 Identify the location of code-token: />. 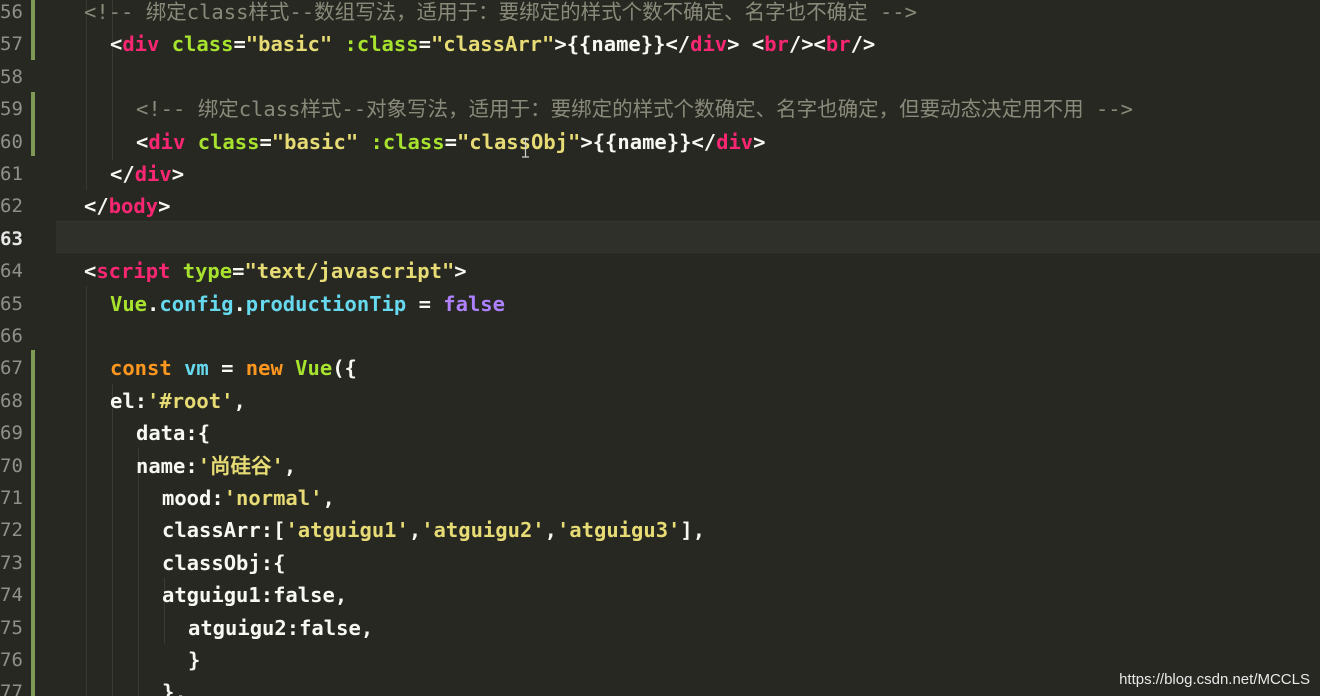
(863, 44).